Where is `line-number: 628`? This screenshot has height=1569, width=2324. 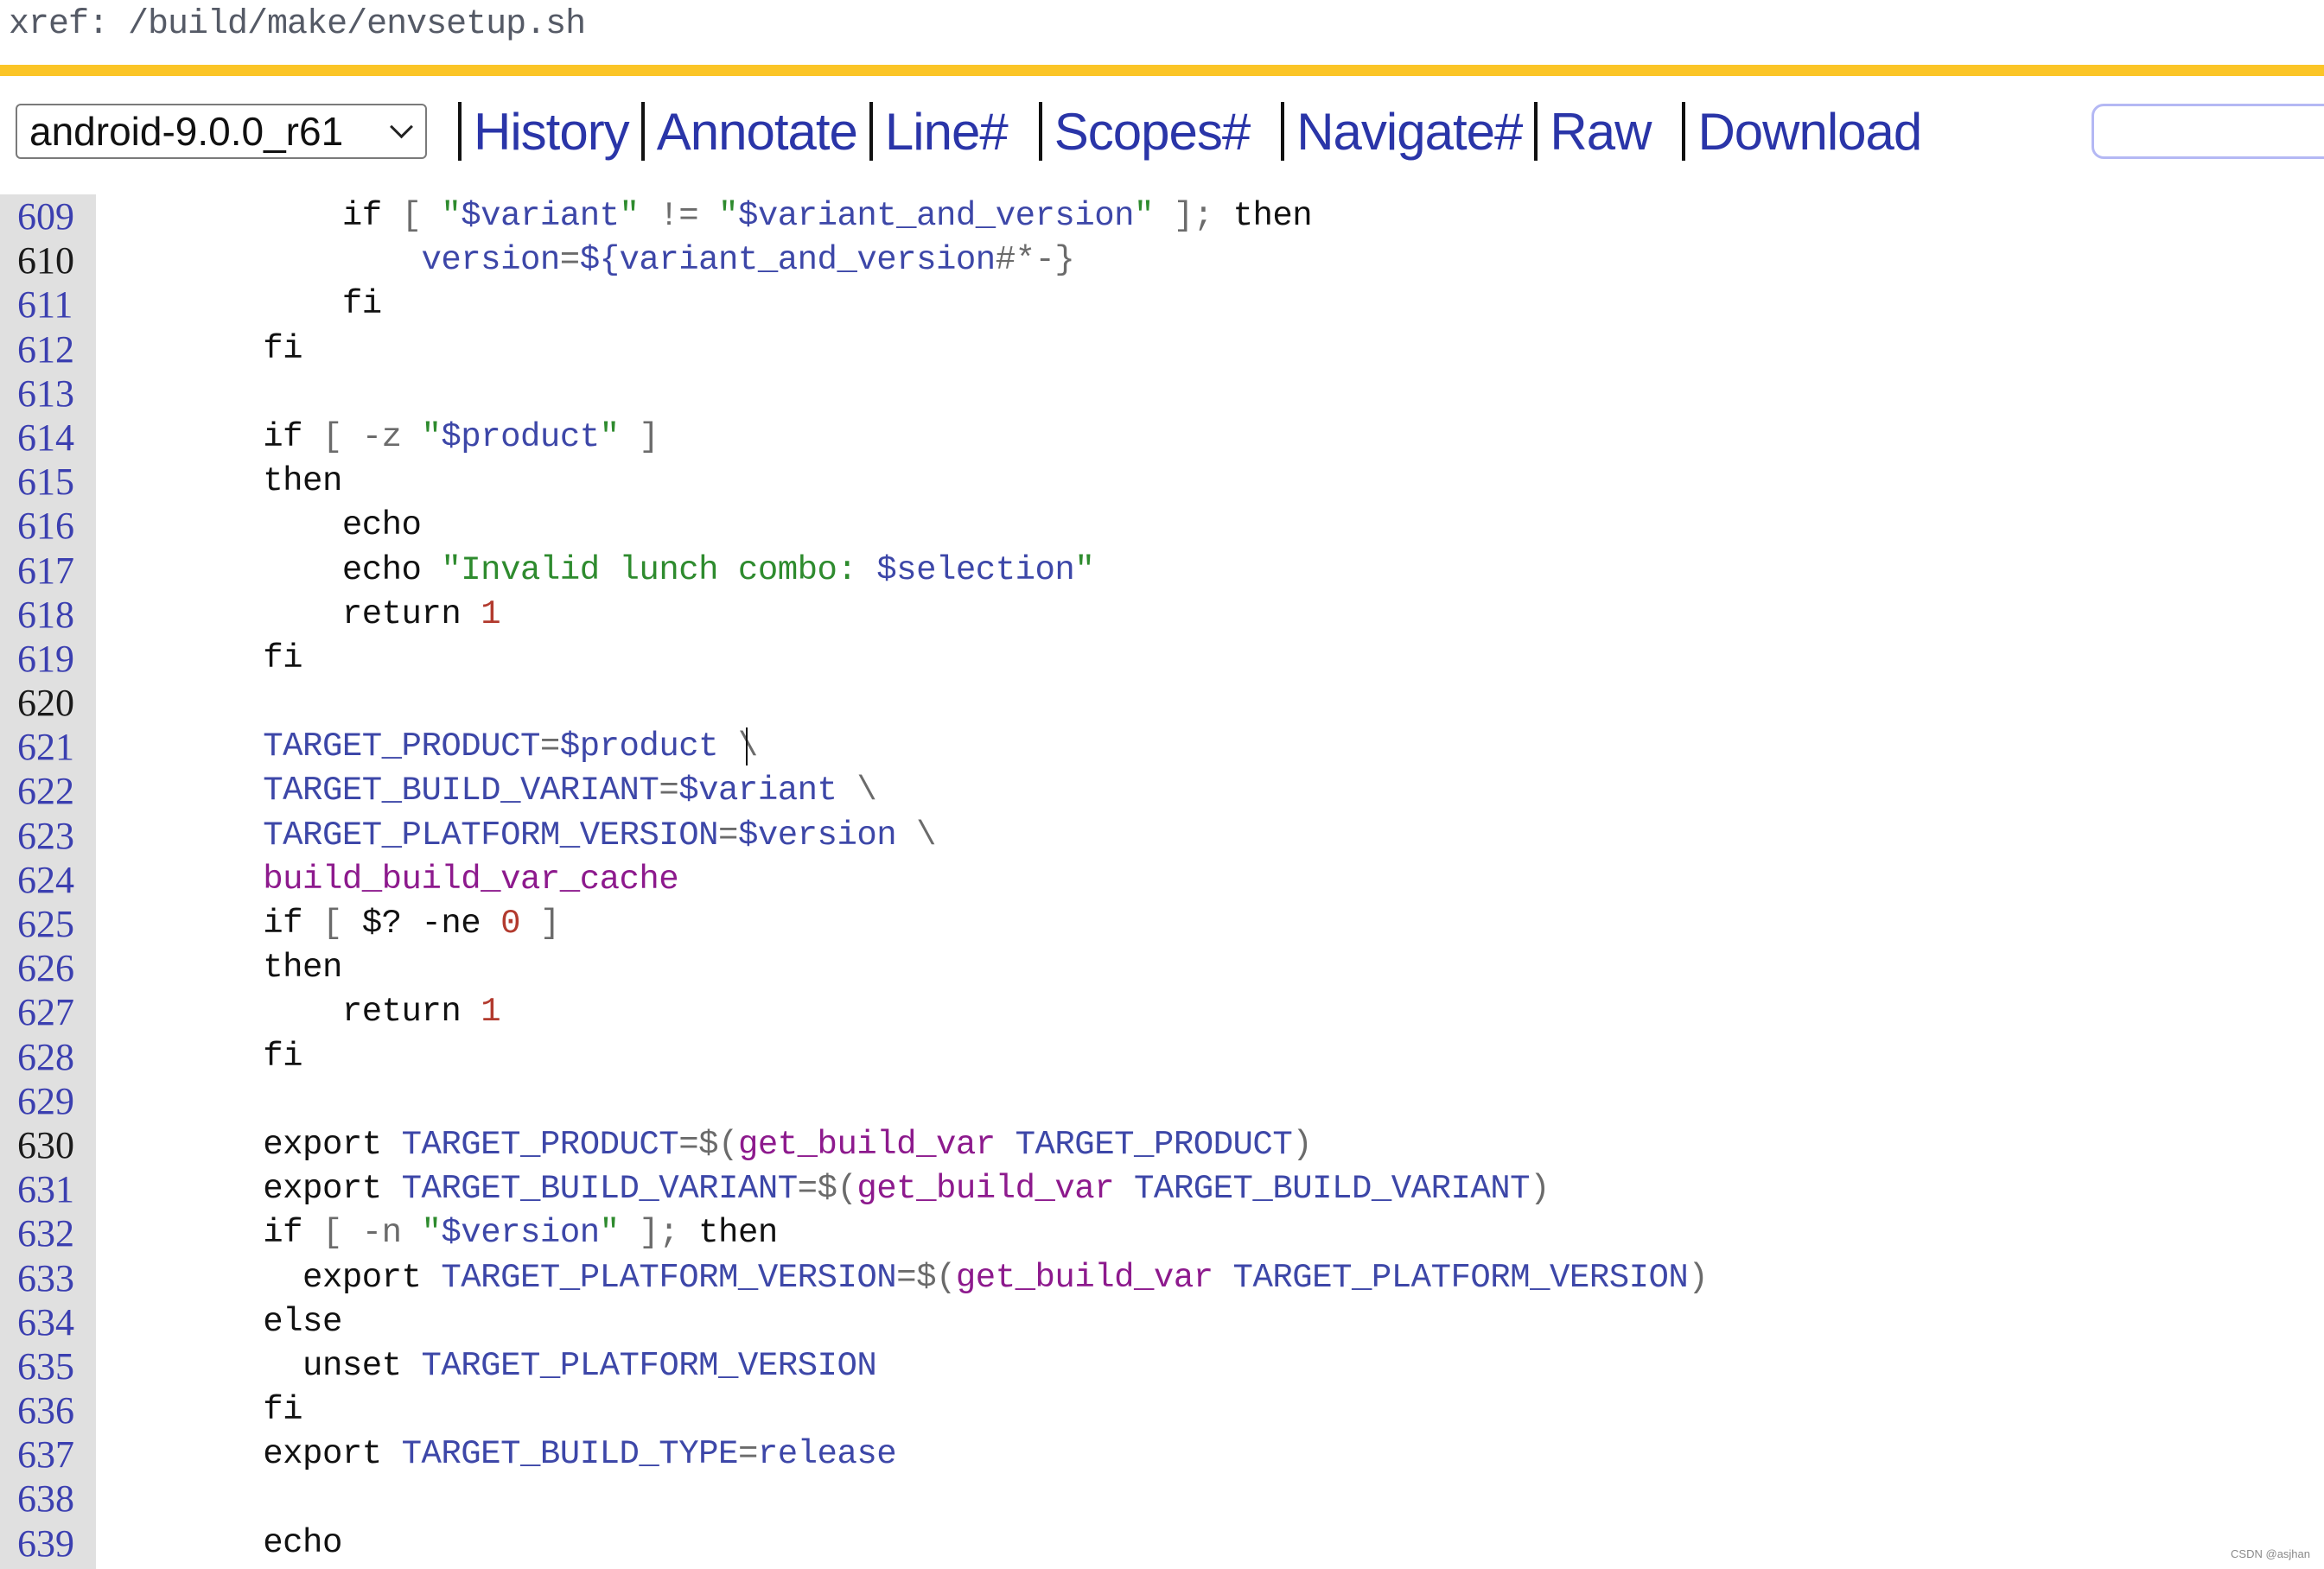
line-number: 628 is located at coordinates (48, 1057).